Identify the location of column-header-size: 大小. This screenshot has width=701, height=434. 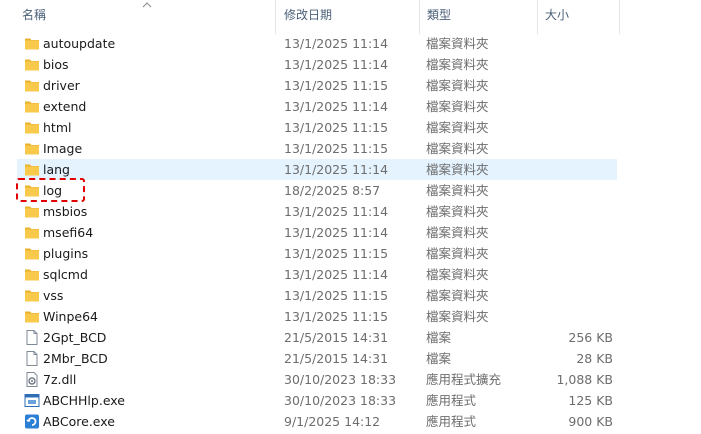
(557, 17).